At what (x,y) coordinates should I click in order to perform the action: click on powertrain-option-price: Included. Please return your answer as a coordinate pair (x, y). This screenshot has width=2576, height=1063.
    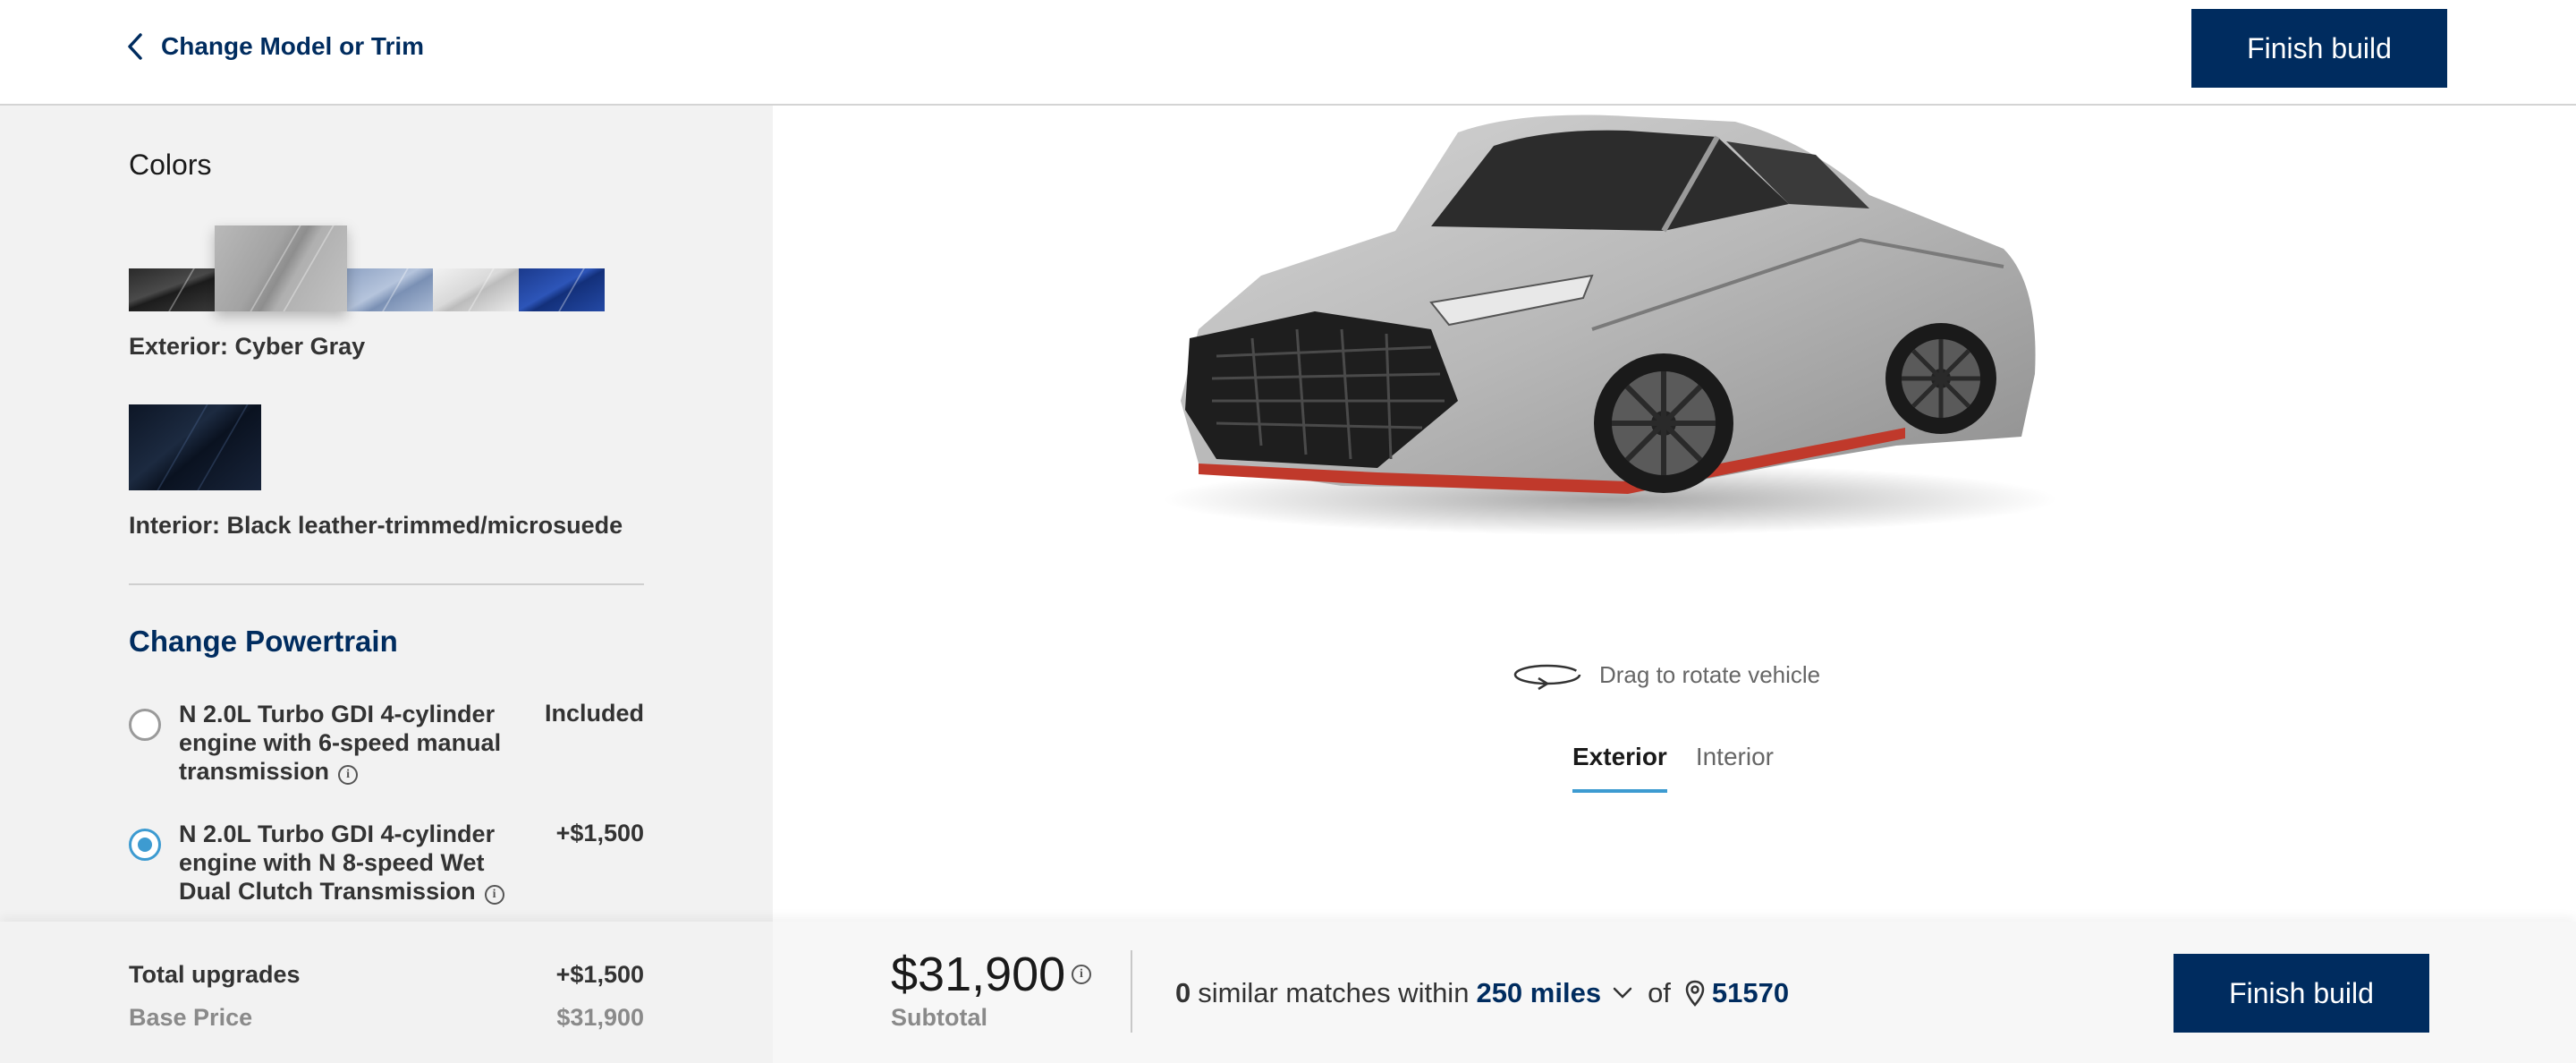
    Looking at the image, I should click on (594, 713).